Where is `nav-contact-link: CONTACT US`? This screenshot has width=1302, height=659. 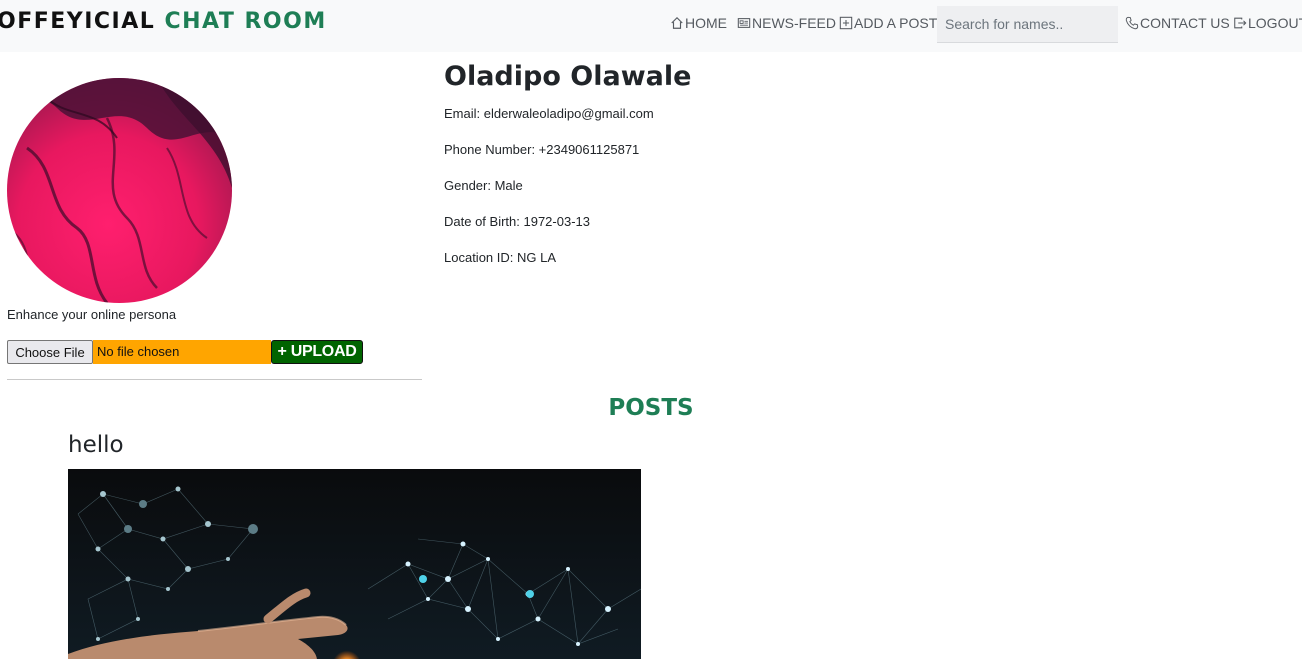 nav-contact-link: CONTACT US is located at coordinates (1177, 23).